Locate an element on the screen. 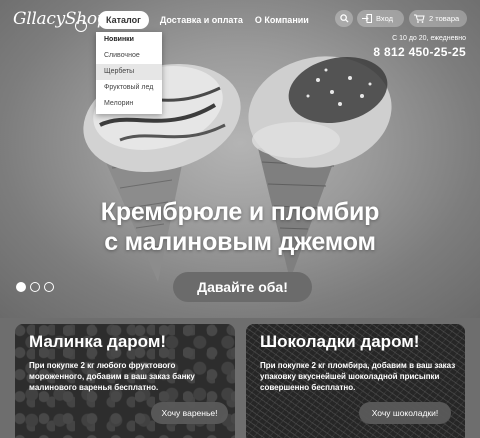 This screenshot has height=438, width=480. search-icon is located at coordinates (344, 18).